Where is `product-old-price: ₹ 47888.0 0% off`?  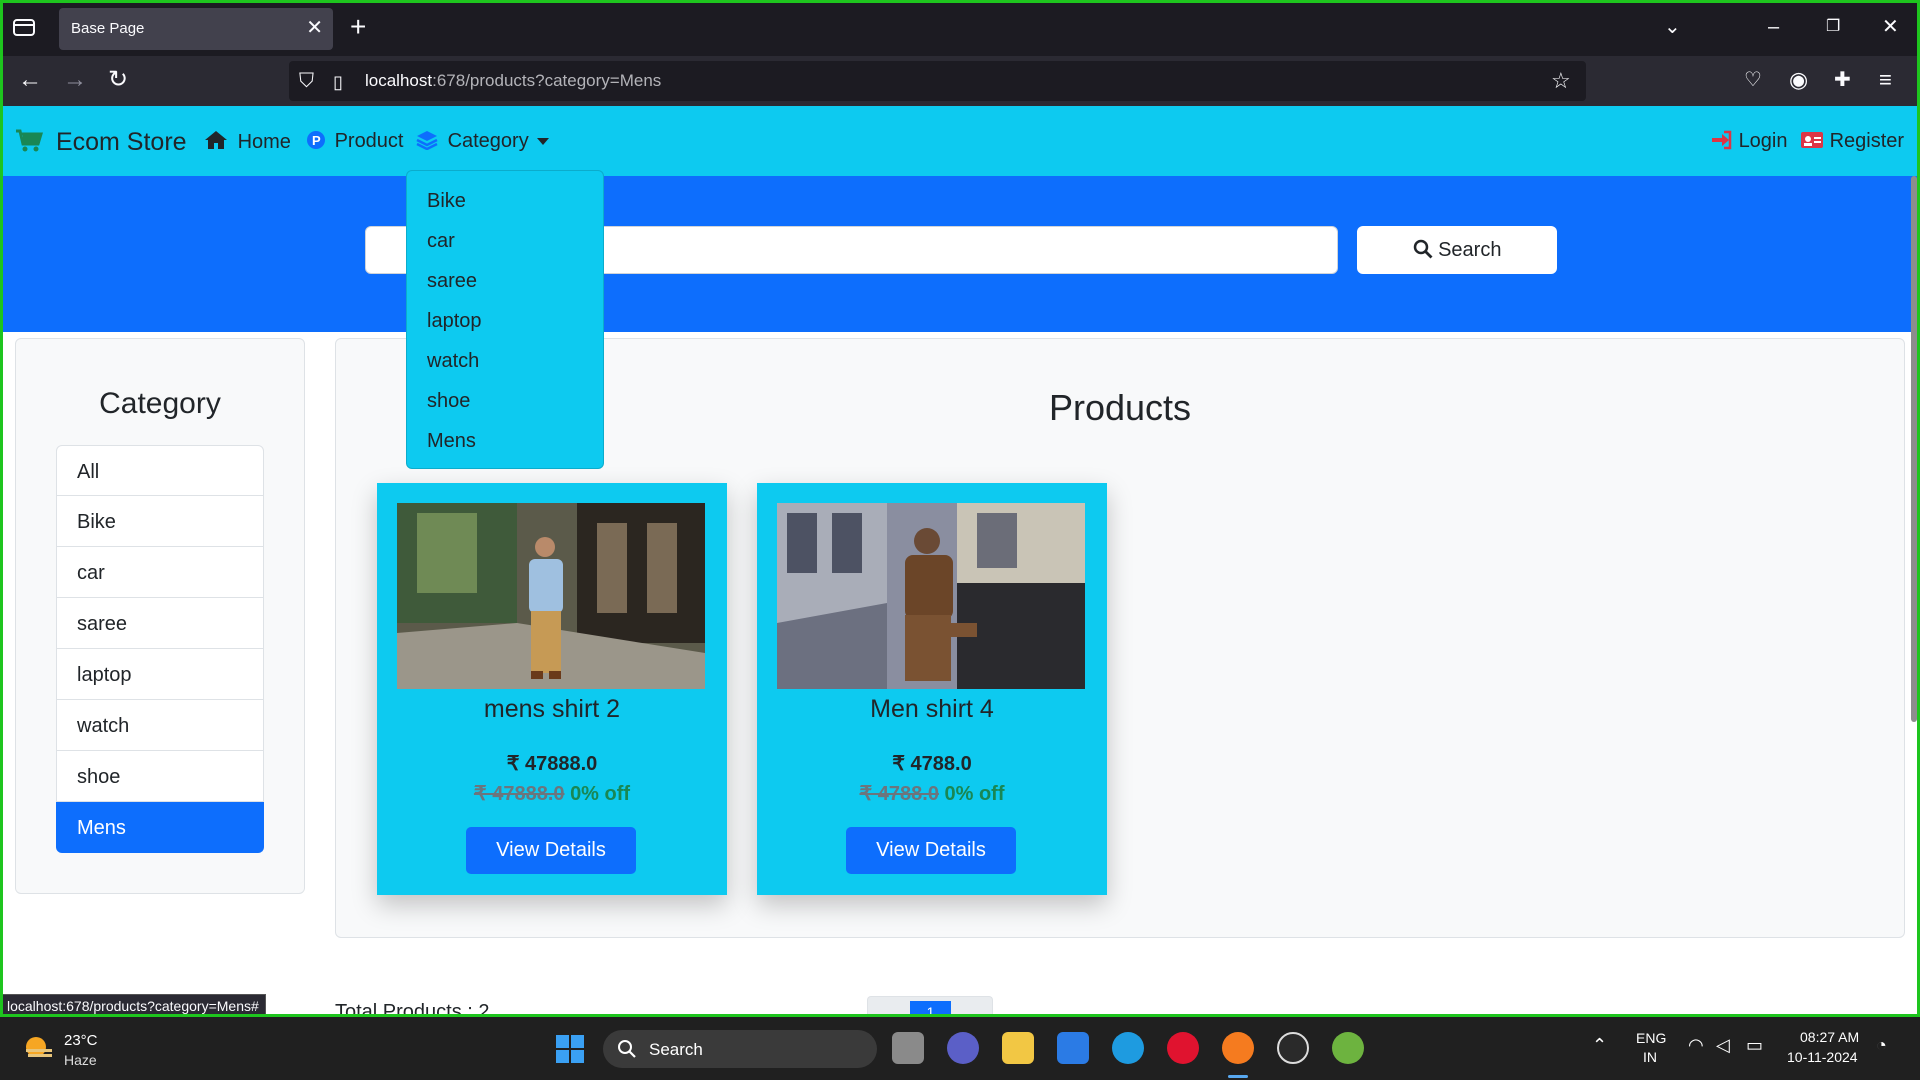
product-old-price: ₹ 47888.0 0% off is located at coordinates (552, 793).